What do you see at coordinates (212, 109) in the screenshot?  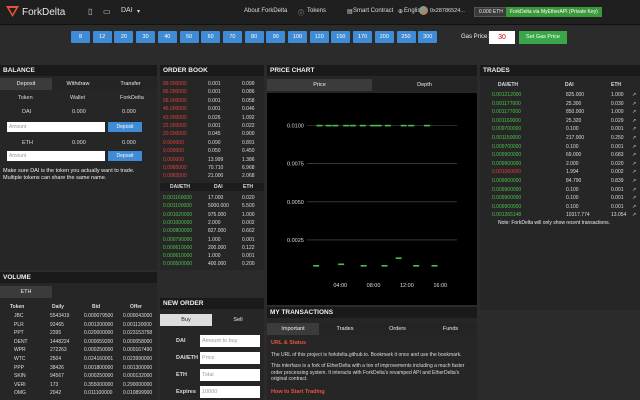 I see `sell-order-row: 46.000000 0.001 0.046` at bounding box center [212, 109].